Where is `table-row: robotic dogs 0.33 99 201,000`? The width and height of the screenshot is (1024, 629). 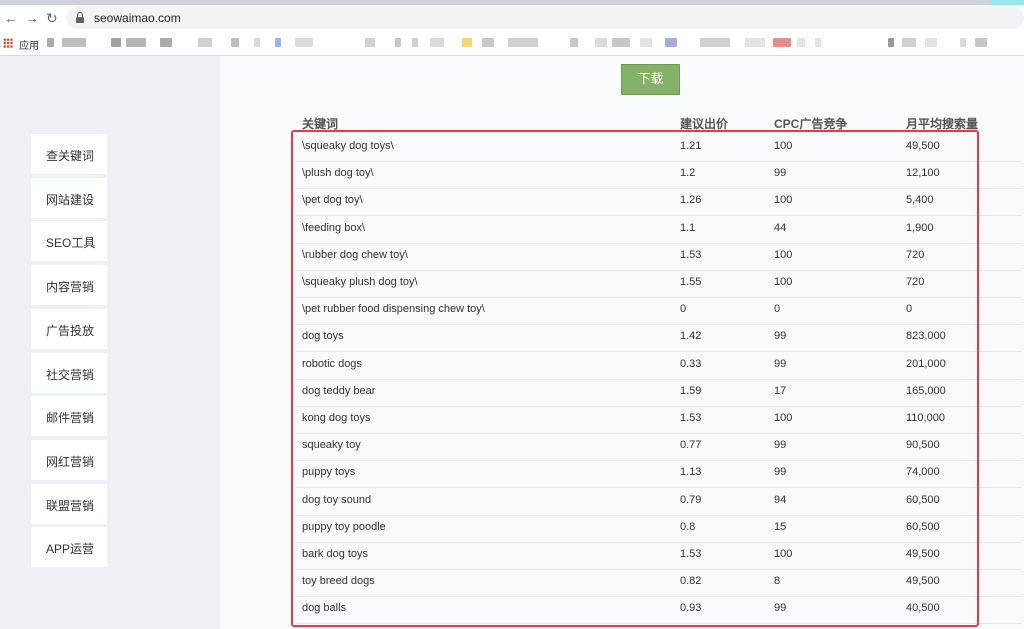
table-row: robotic dogs 0.33 99 201,000 is located at coordinates (659, 366).